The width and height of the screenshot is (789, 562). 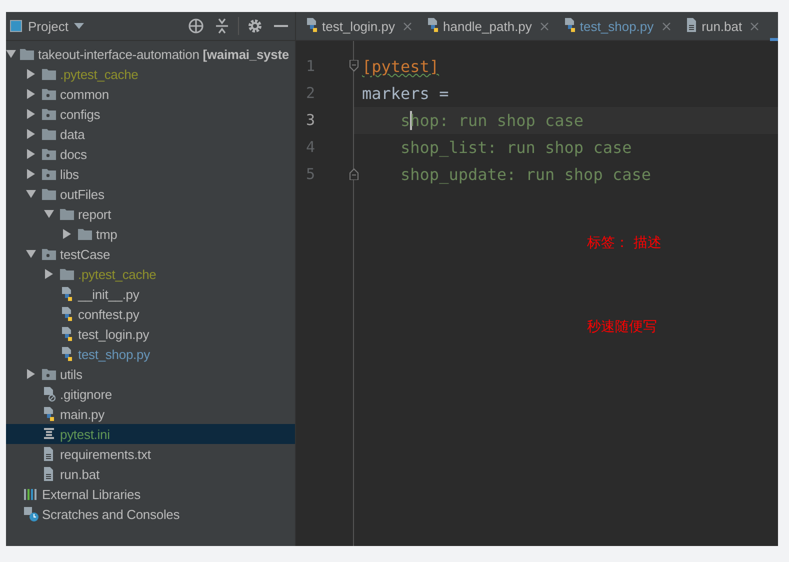 I want to click on code-line: shop_list: run shop case, so click(x=516, y=147).